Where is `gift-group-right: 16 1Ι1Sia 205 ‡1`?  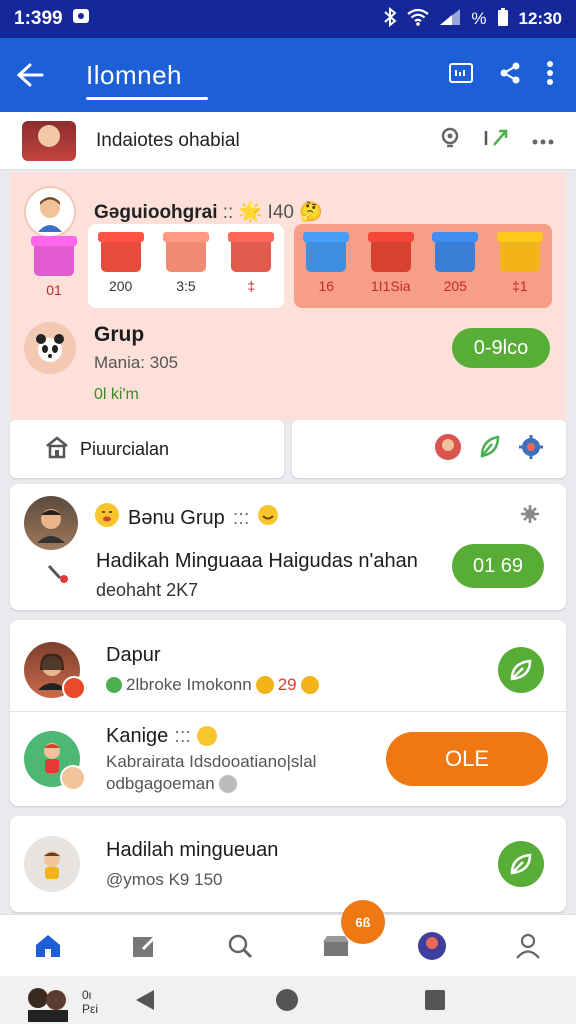 gift-group-right: 16 1Ι1Sia 205 ‡1 is located at coordinates (423, 266).